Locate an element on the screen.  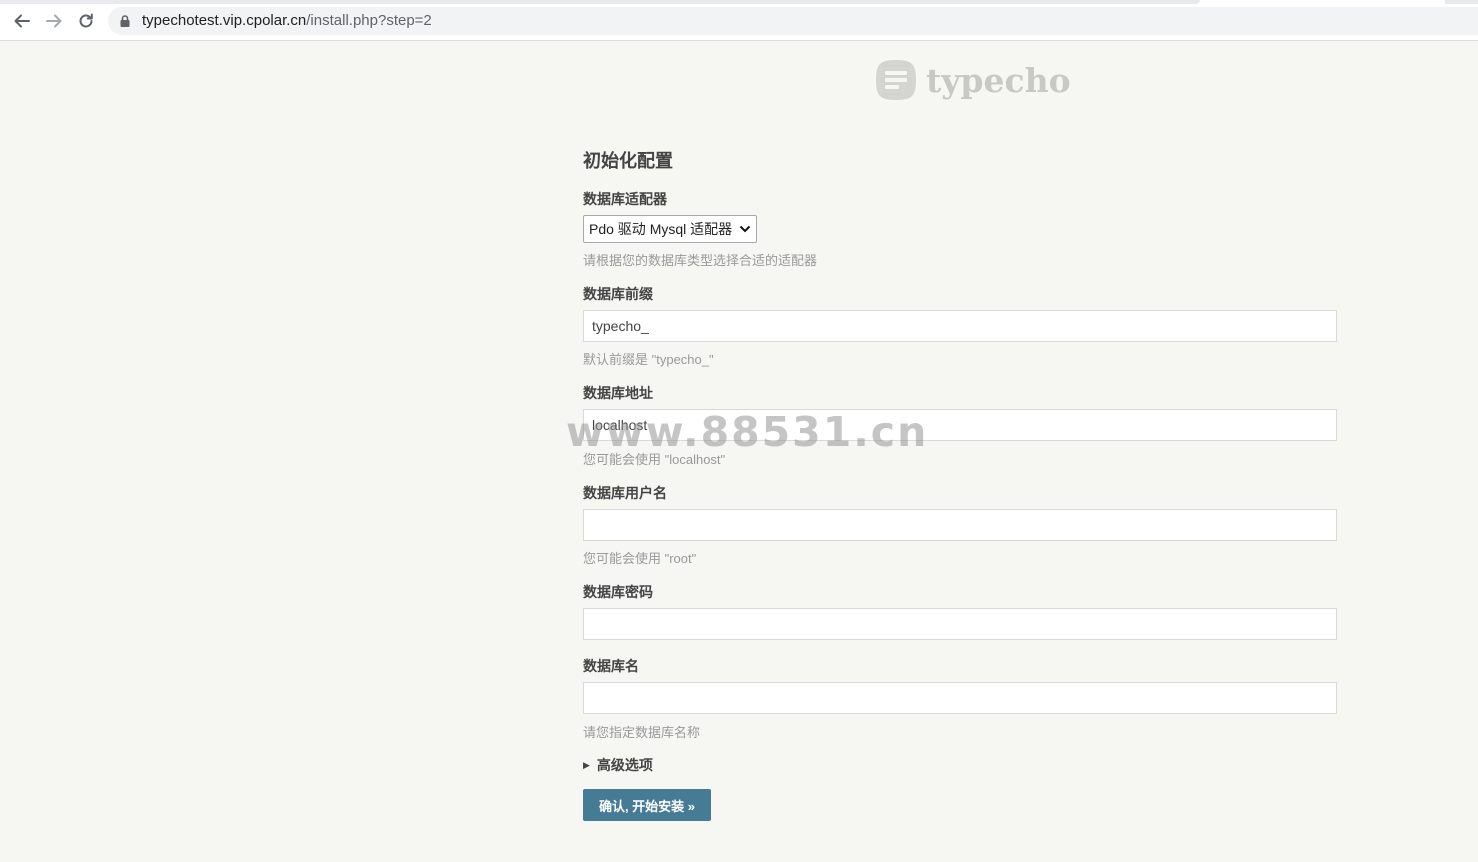
triangle-right-icon: ▶ is located at coordinates (586, 764).